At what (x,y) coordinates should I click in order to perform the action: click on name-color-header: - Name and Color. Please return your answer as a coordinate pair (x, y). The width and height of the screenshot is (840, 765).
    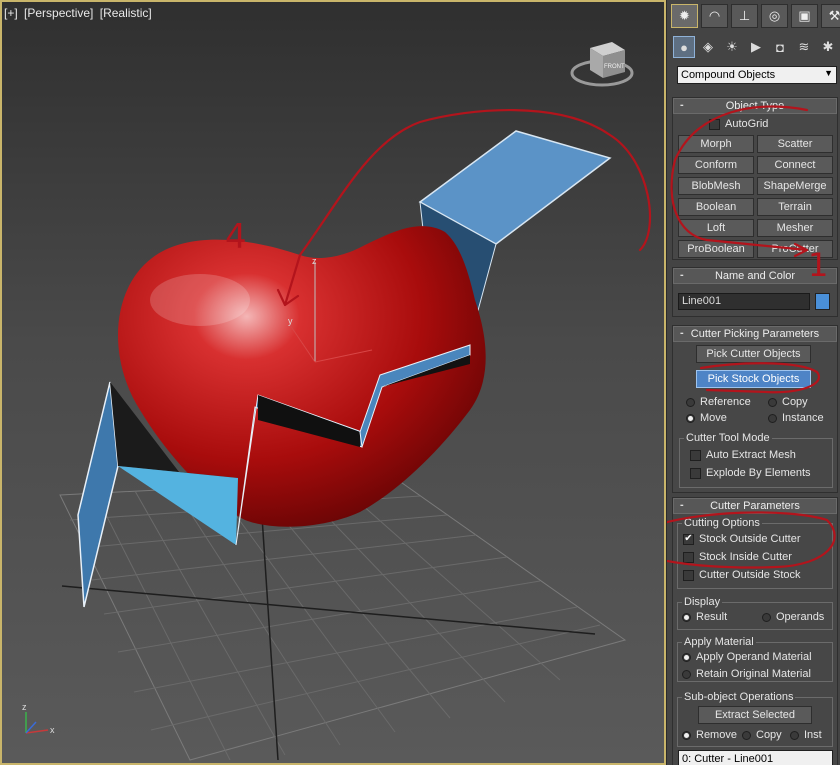
    Looking at the image, I should click on (755, 276).